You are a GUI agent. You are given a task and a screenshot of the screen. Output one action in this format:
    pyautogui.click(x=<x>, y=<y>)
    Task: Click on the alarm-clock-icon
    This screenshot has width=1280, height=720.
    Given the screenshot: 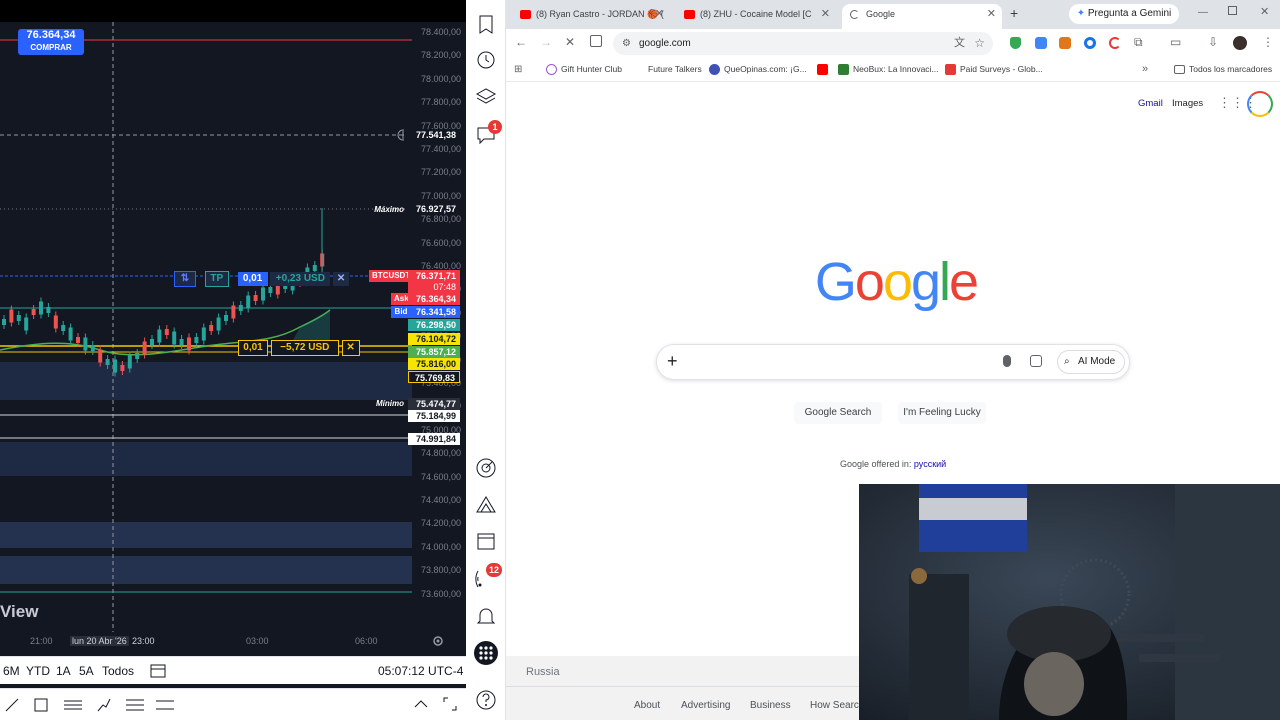 What is the action you would take?
    pyautogui.click(x=486, y=59)
    